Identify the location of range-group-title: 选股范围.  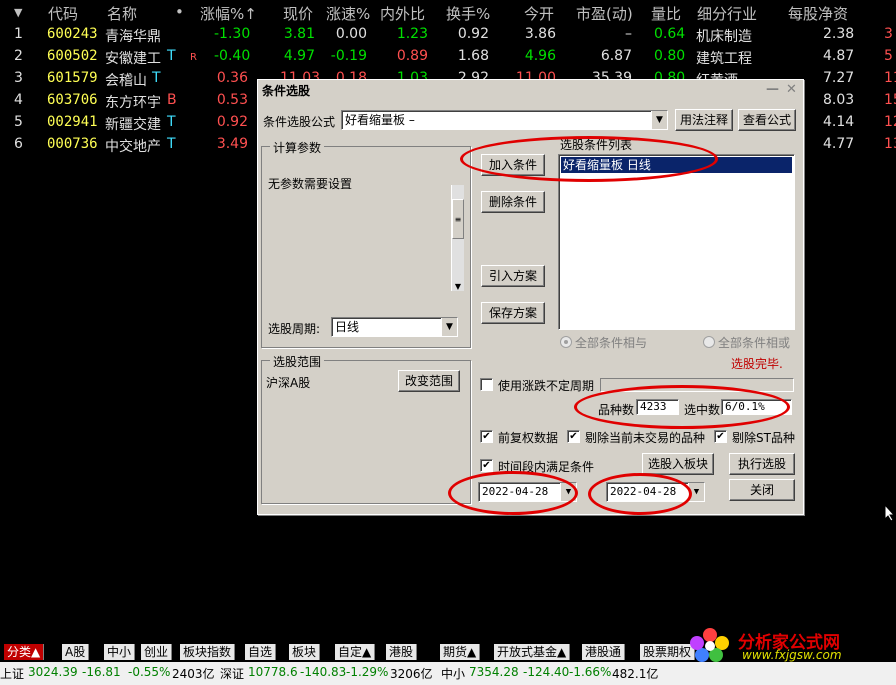
(297, 361).